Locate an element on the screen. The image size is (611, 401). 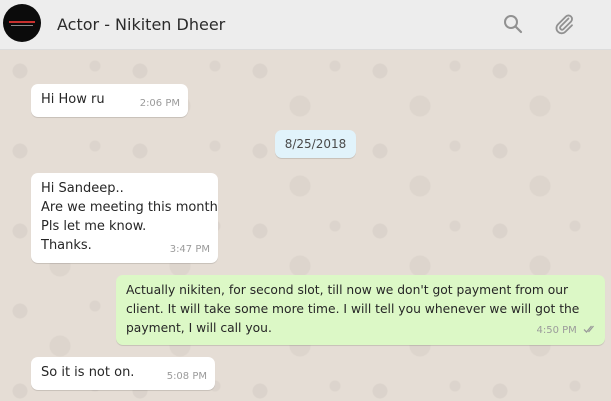
message-time-wrap: 4:50 PM is located at coordinates (567, 331).